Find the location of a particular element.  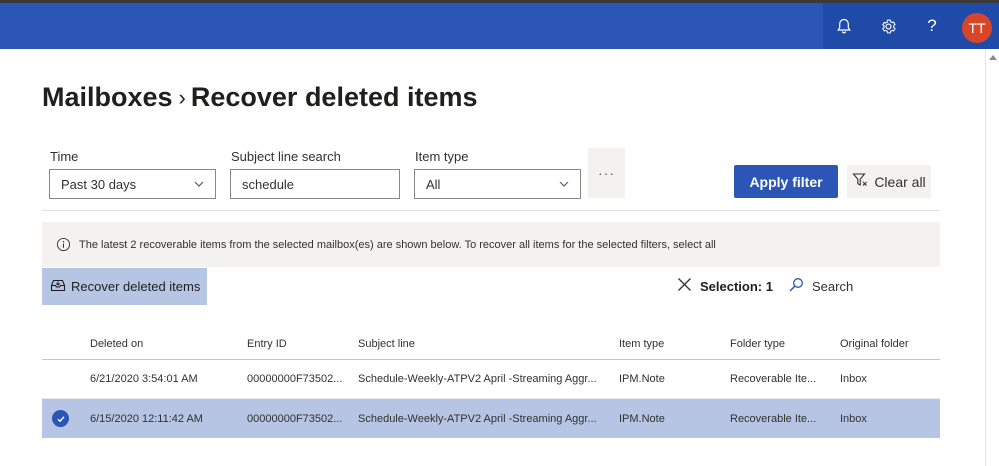

subject-search-input: schedule is located at coordinates (315, 184).